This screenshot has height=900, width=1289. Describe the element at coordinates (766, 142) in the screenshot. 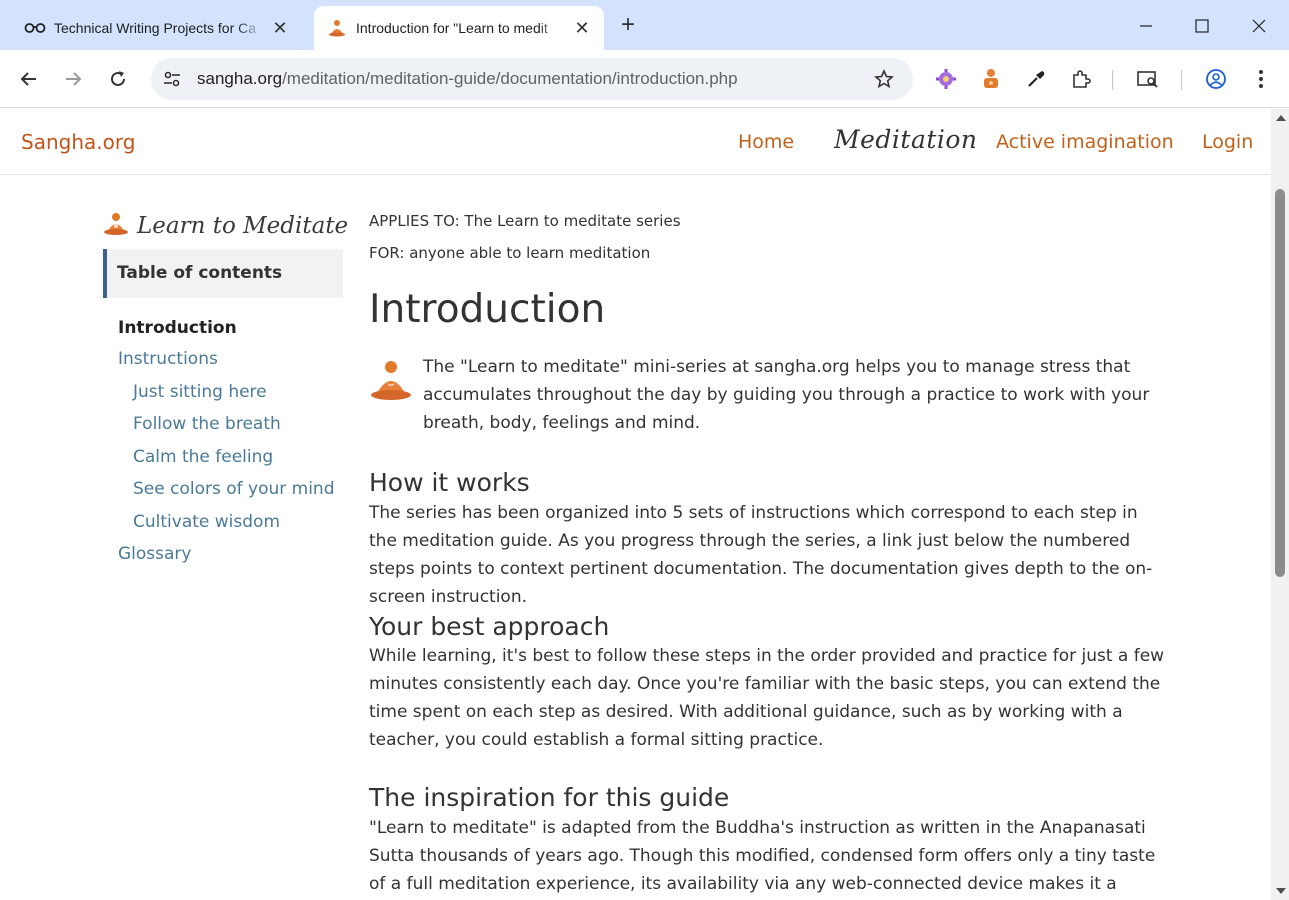

I see `nav-home: Home` at that location.